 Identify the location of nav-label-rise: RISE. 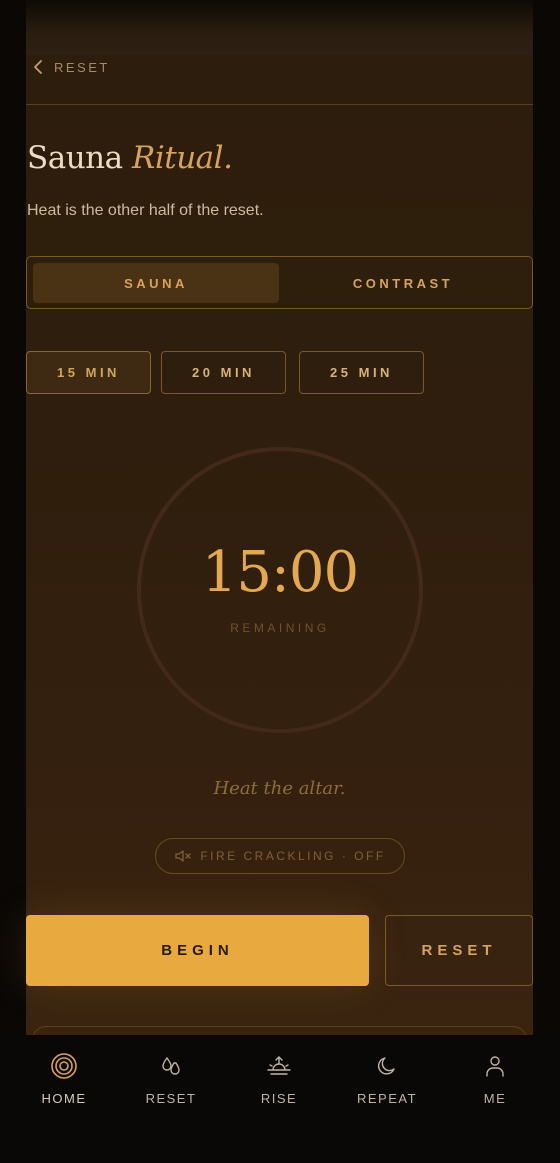
(279, 1098).